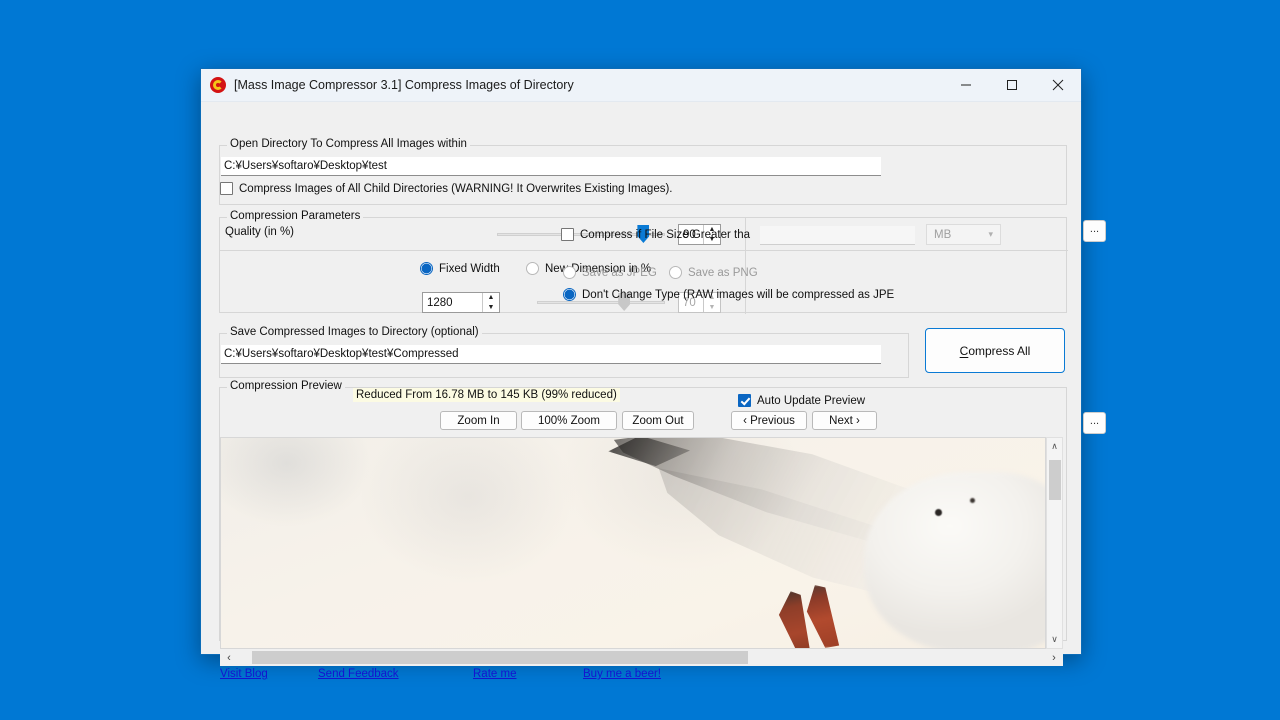 The width and height of the screenshot is (1280, 720). Describe the element at coordinates (744, 400) in the screenshot. I see `auto-update-preview-checkbox` at that location.